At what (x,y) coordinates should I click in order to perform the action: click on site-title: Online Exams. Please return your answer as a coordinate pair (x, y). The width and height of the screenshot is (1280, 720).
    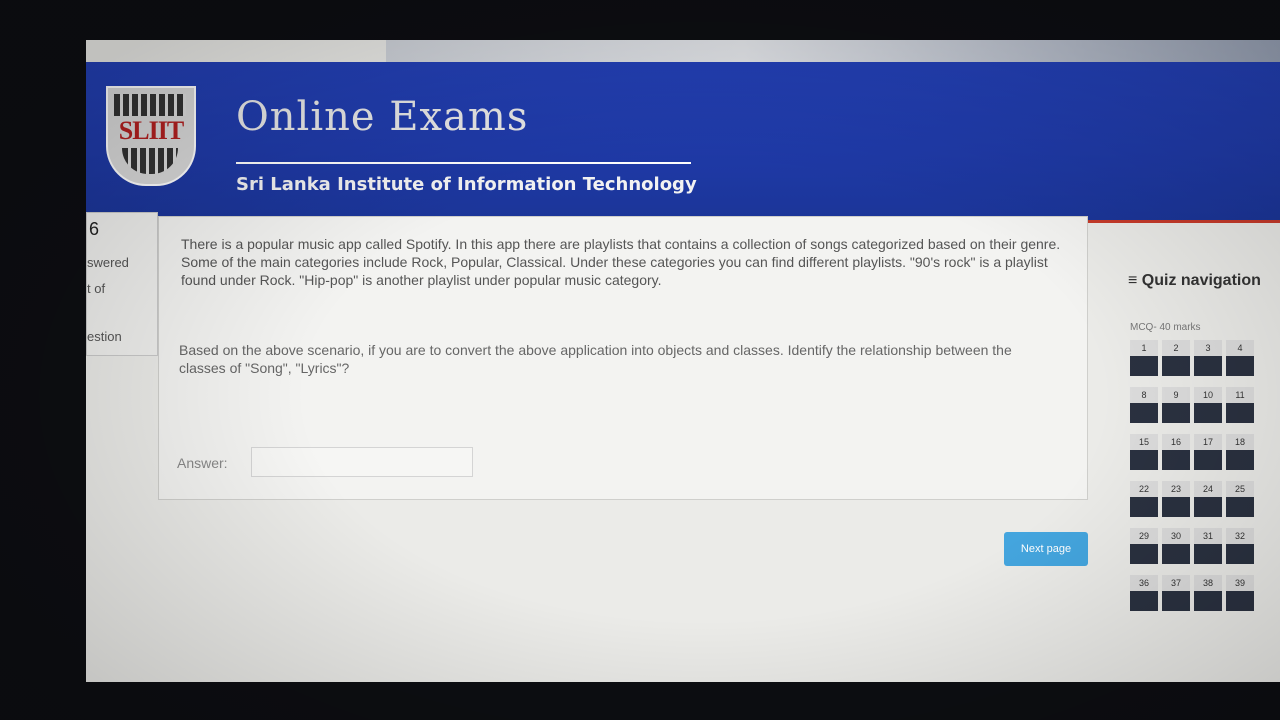
    Looking at the image, I should click on (382, 117).